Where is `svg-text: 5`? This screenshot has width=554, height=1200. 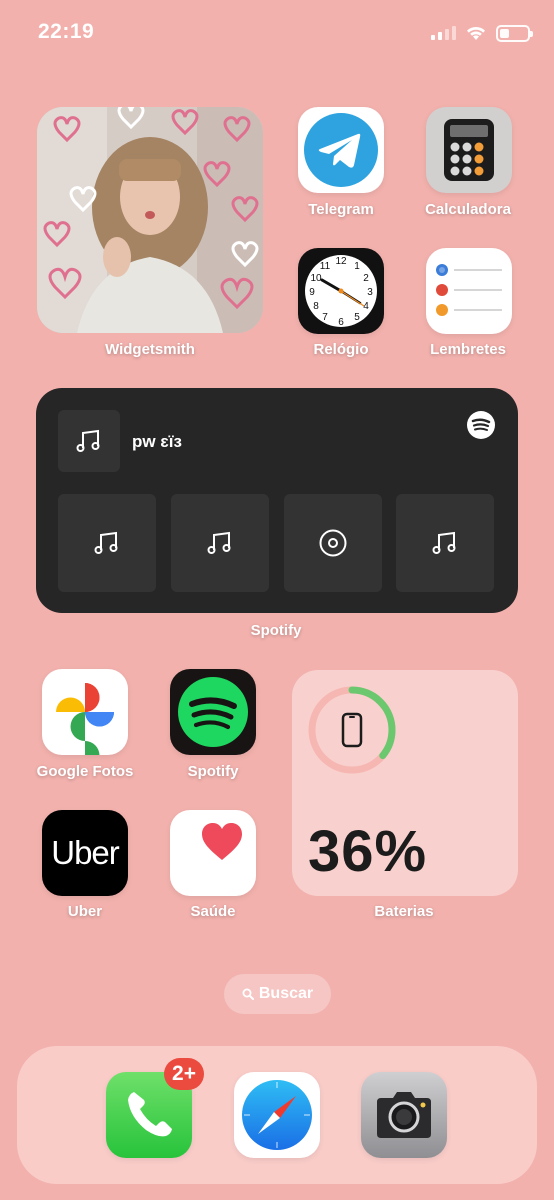
svg-text: 5 is located at coordinates (357, 317).